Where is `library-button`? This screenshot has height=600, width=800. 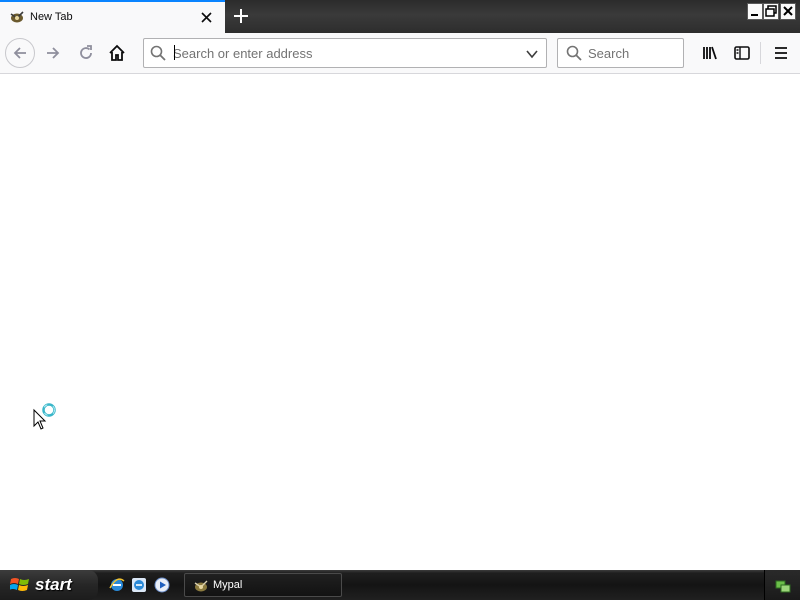
library-button is located at coordinates (710, 53).